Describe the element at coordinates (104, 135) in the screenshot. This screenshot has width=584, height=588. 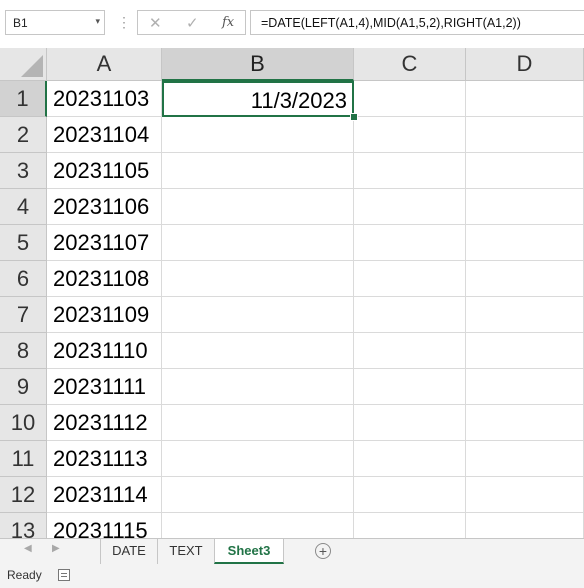
I see `cell-a: 20231104` at that location.